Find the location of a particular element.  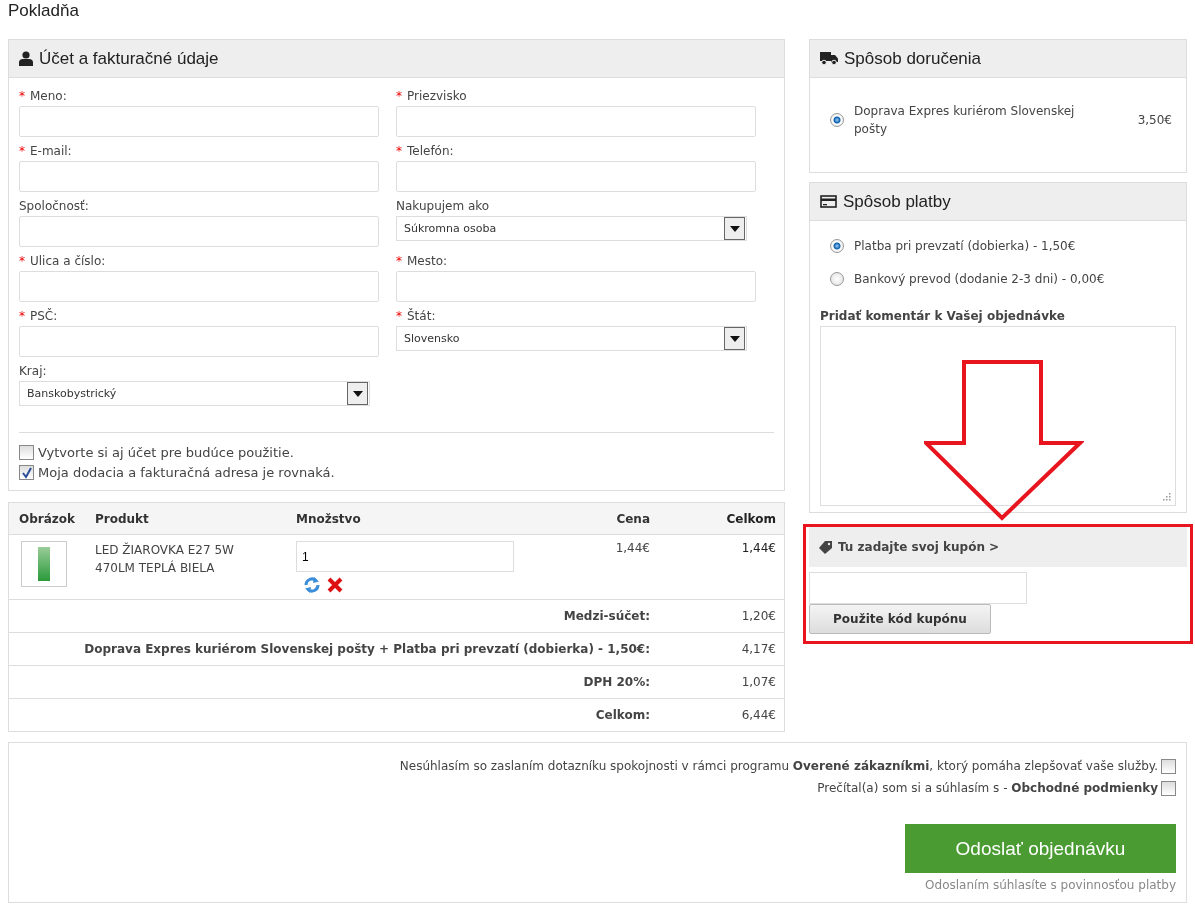

select-field: Banskobystrický is located at coordinates (194, 393).